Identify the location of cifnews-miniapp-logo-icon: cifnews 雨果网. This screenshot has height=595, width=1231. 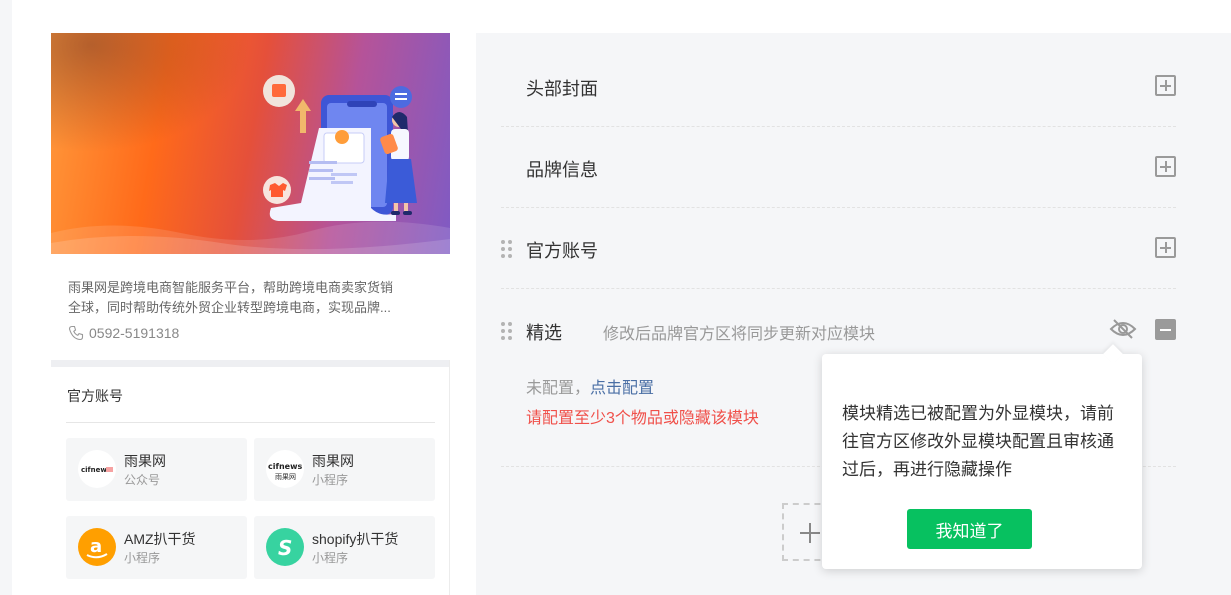
(285, 469).